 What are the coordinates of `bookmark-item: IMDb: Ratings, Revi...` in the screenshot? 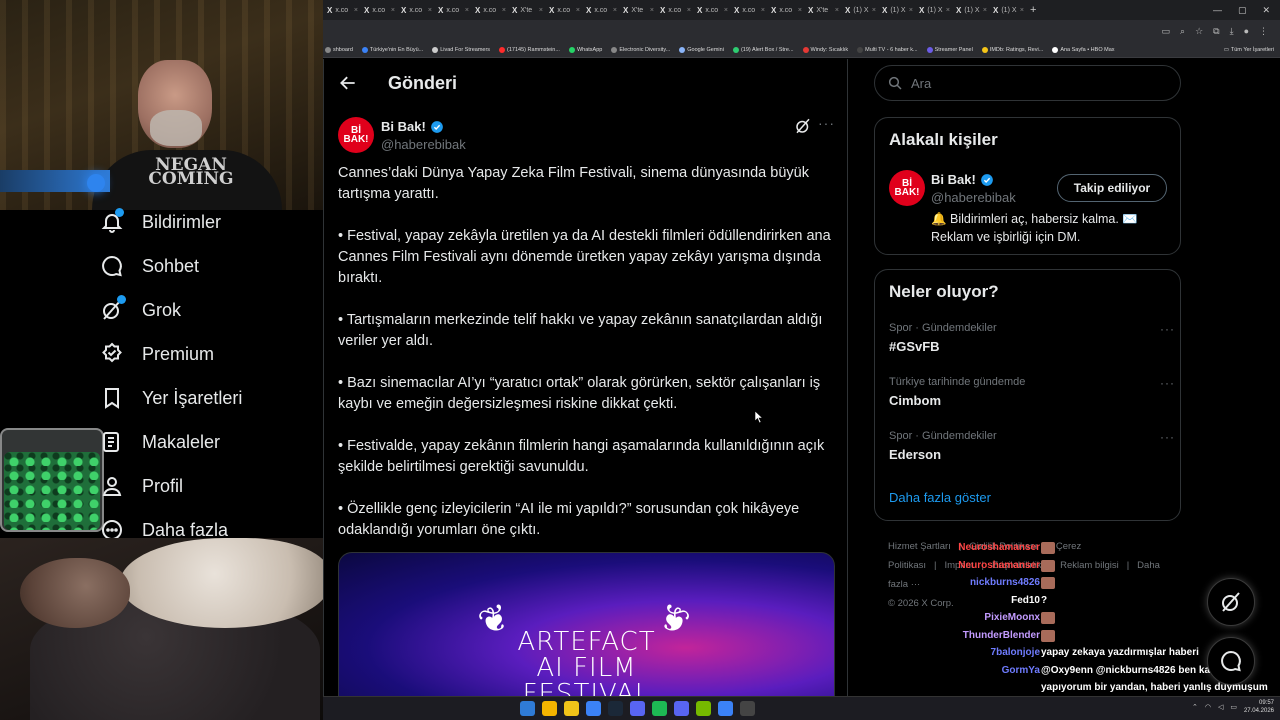 It's located at (1012, 49).